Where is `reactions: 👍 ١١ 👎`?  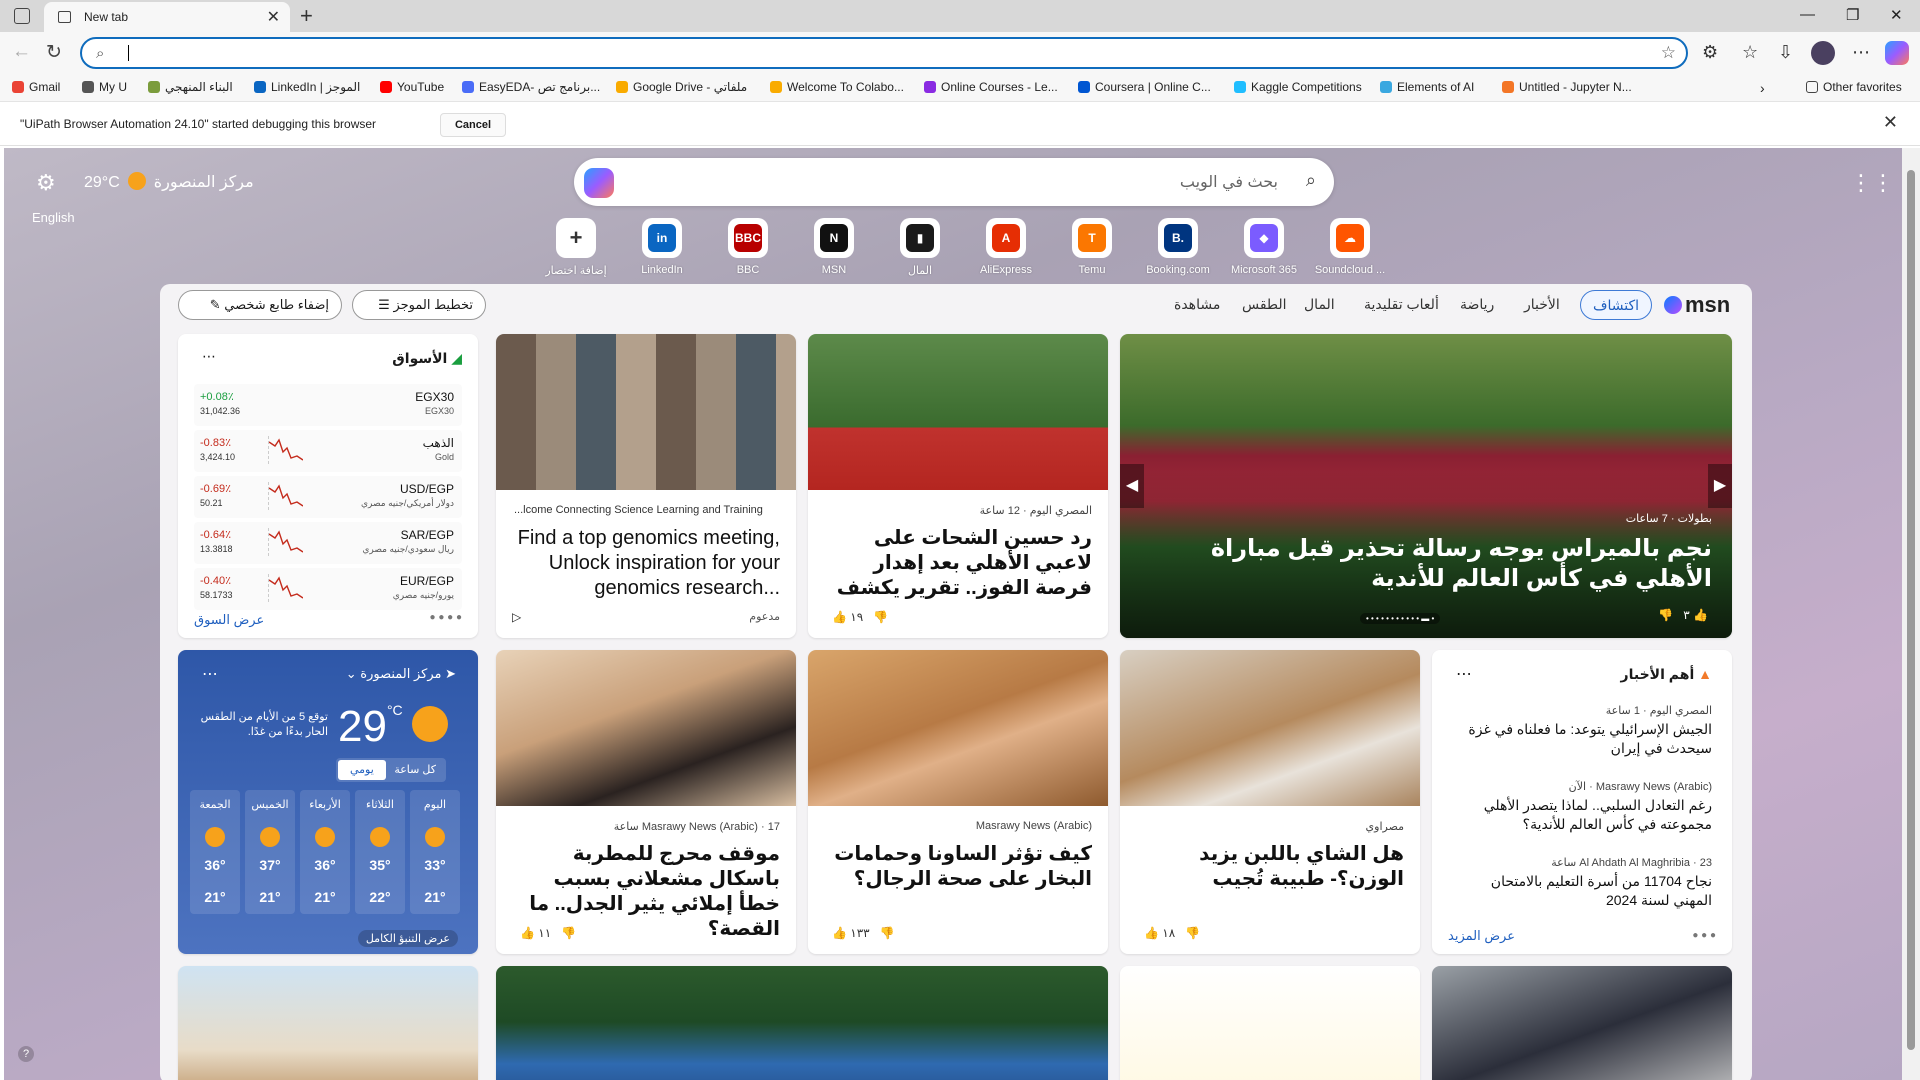 reactions: 👍 ١١ 👎 is located at coordinates (548, 933).